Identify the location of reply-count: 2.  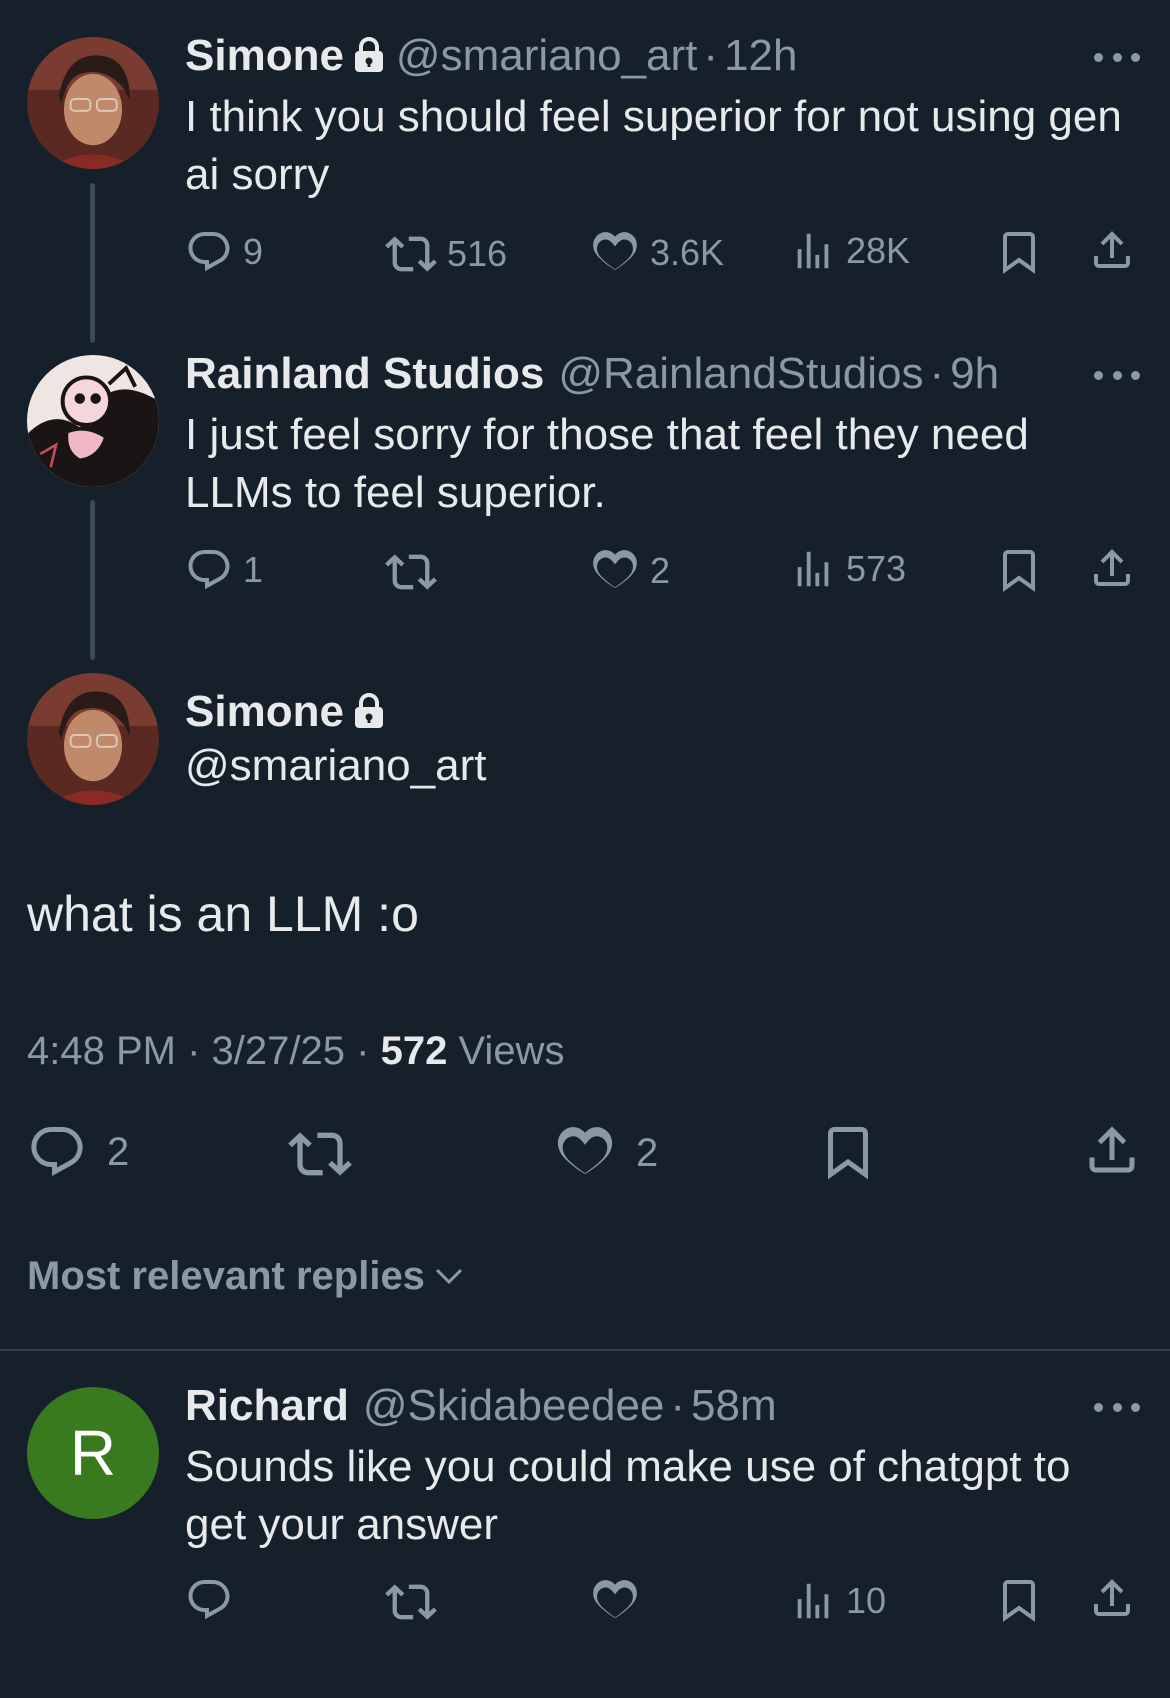
(118, 1151).